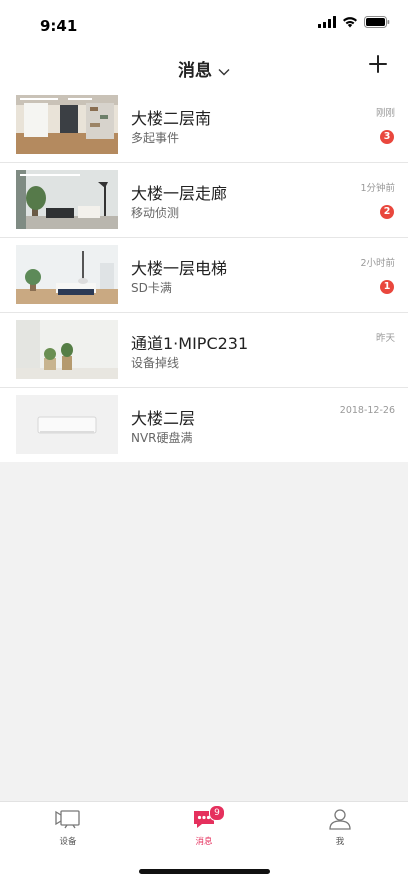  I want to click on plus-icon, so click(378, 64).